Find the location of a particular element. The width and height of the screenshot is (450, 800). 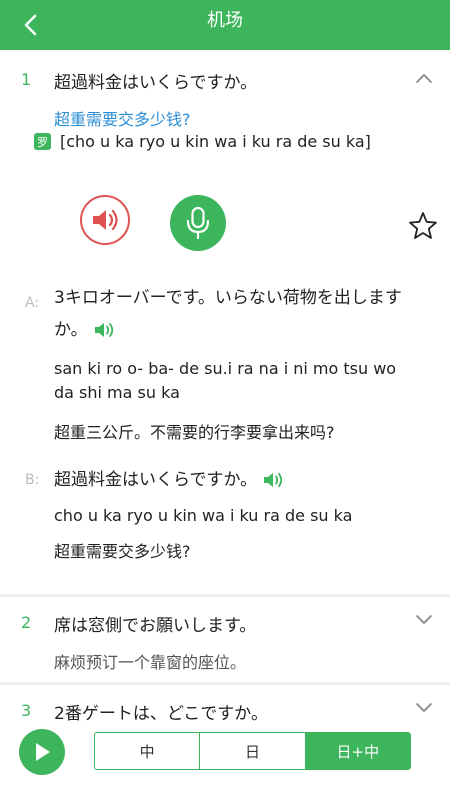

phrase-romaji: [cho u ka ryo u kin wa i ku ra de su ka] is located at coordinates (215, 141).